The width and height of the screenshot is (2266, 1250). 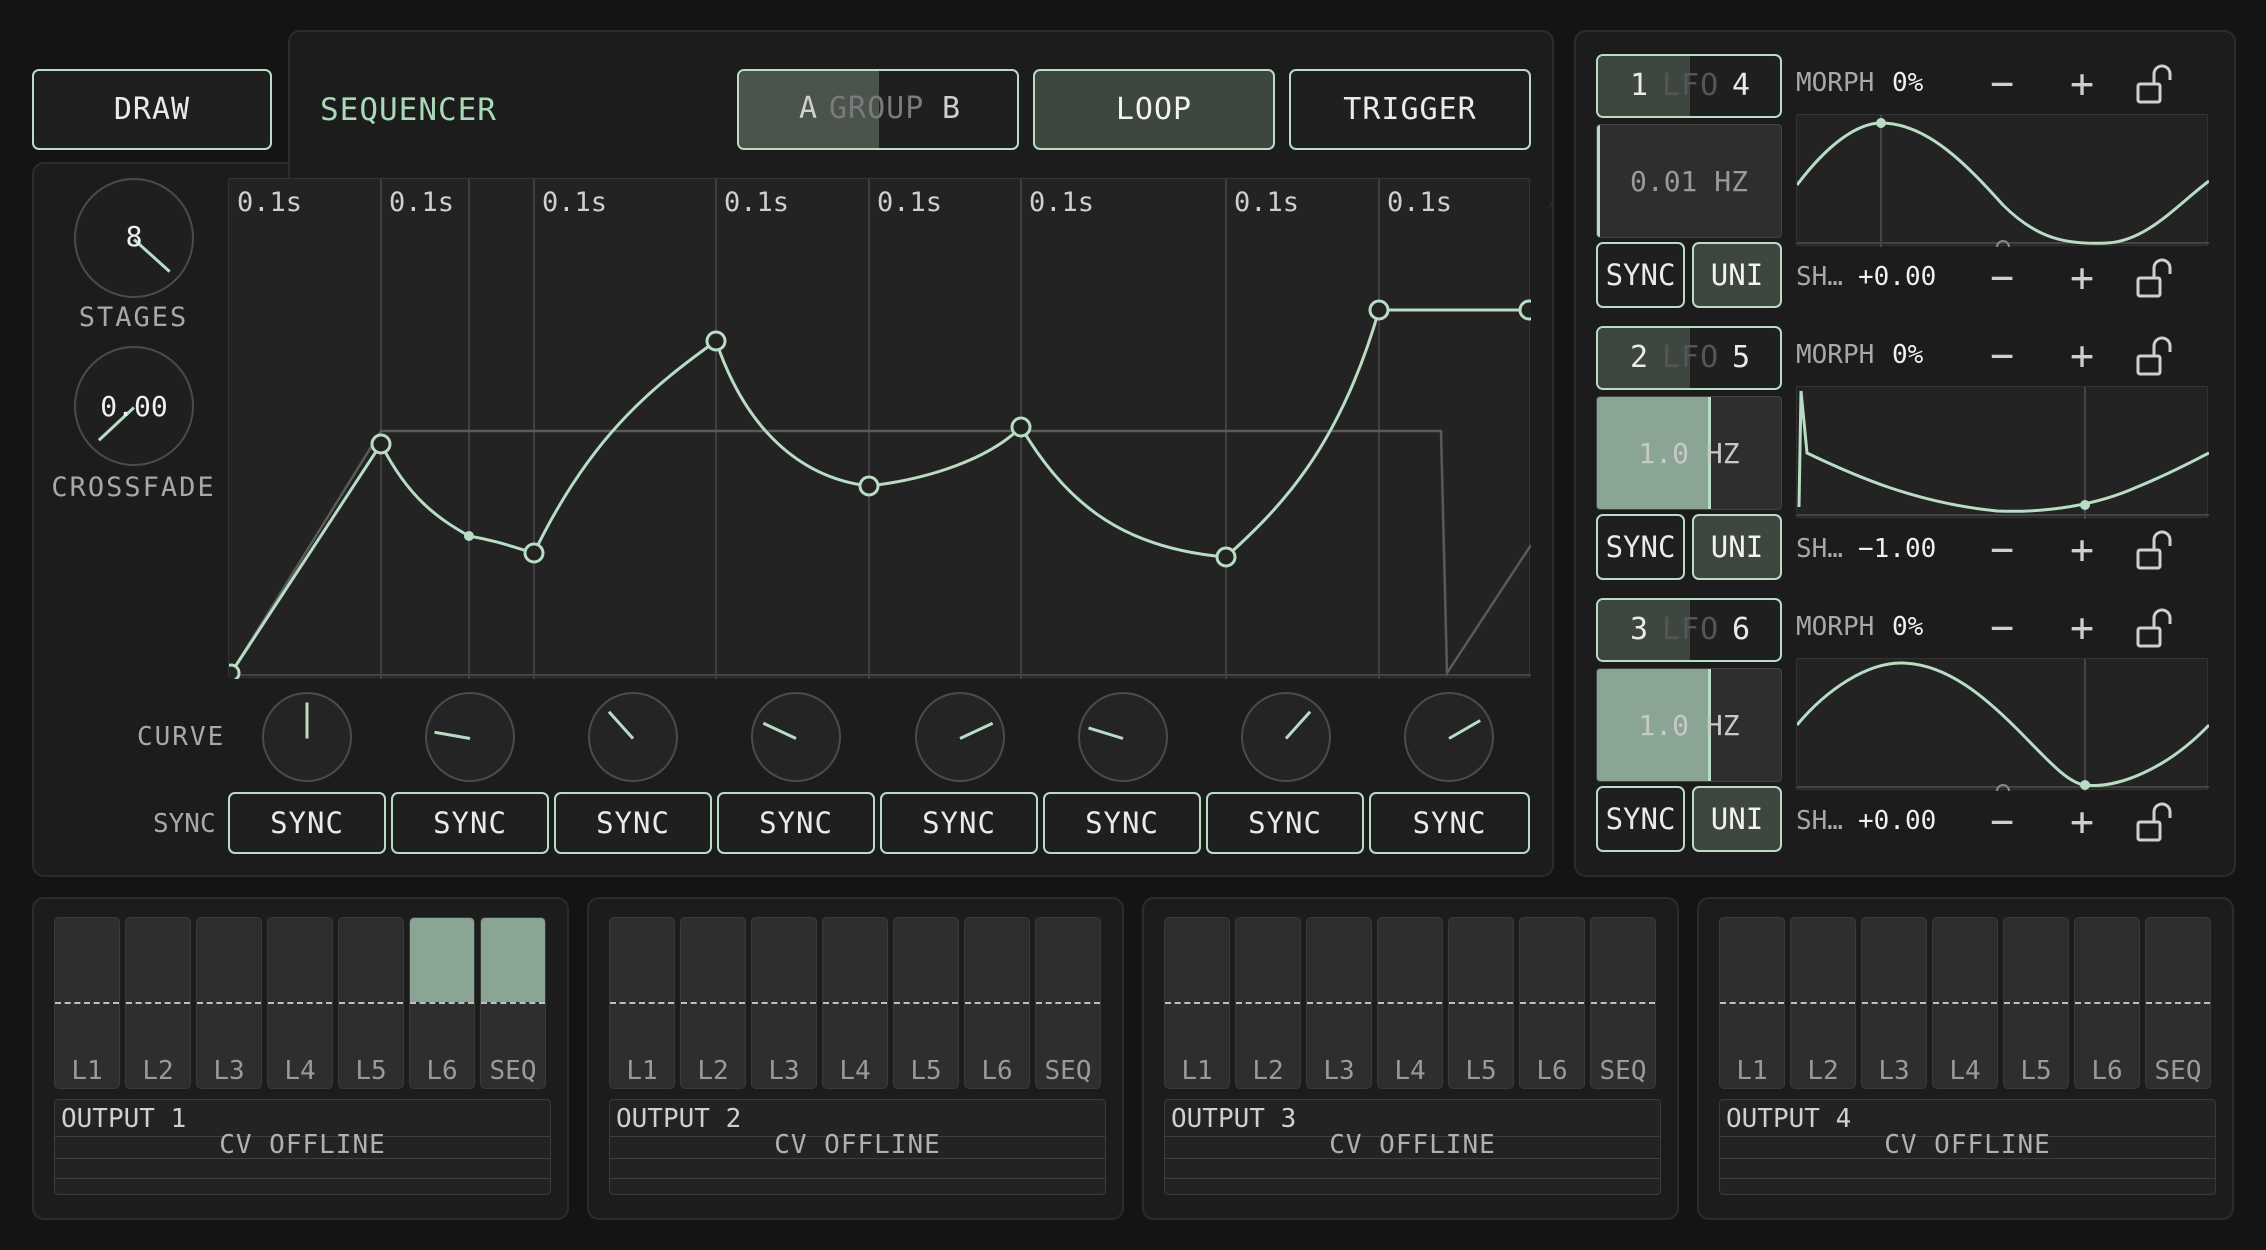 What do you see at coordinates (470, 823) in the screenshot?
I see `step-sync-button-2: SYNC` at bounding box center [470, 823].